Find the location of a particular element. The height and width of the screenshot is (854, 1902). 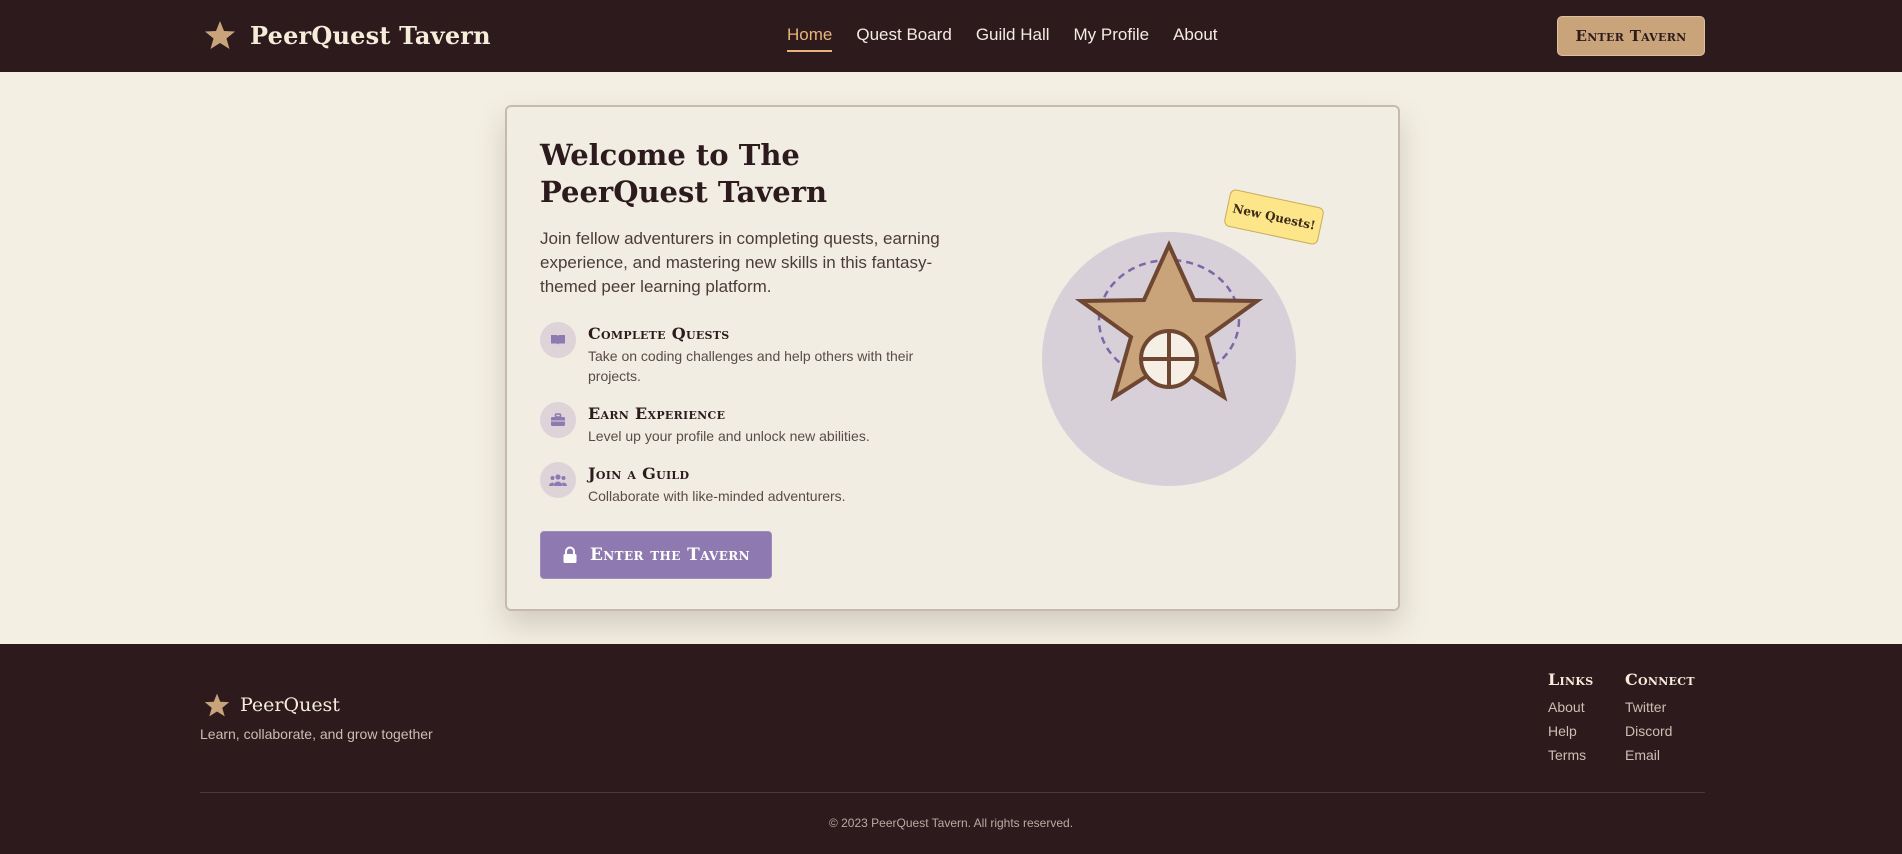

nav-home: Home is located at coordinates (810, 37).